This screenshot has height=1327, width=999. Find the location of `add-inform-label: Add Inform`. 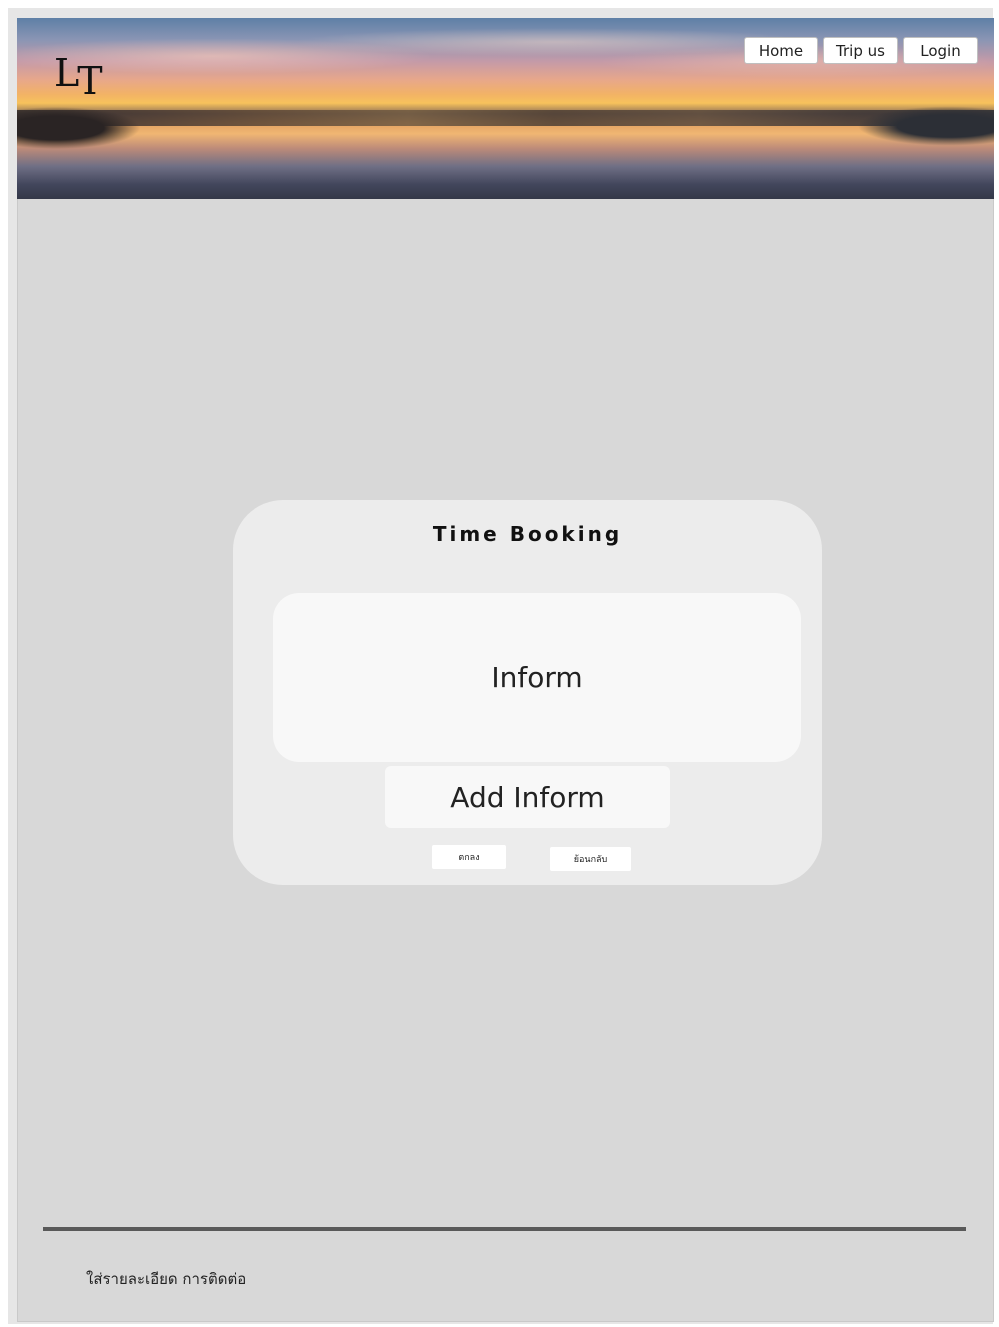

add-inform-label: Add Inform is located at coordinates (527, 797).